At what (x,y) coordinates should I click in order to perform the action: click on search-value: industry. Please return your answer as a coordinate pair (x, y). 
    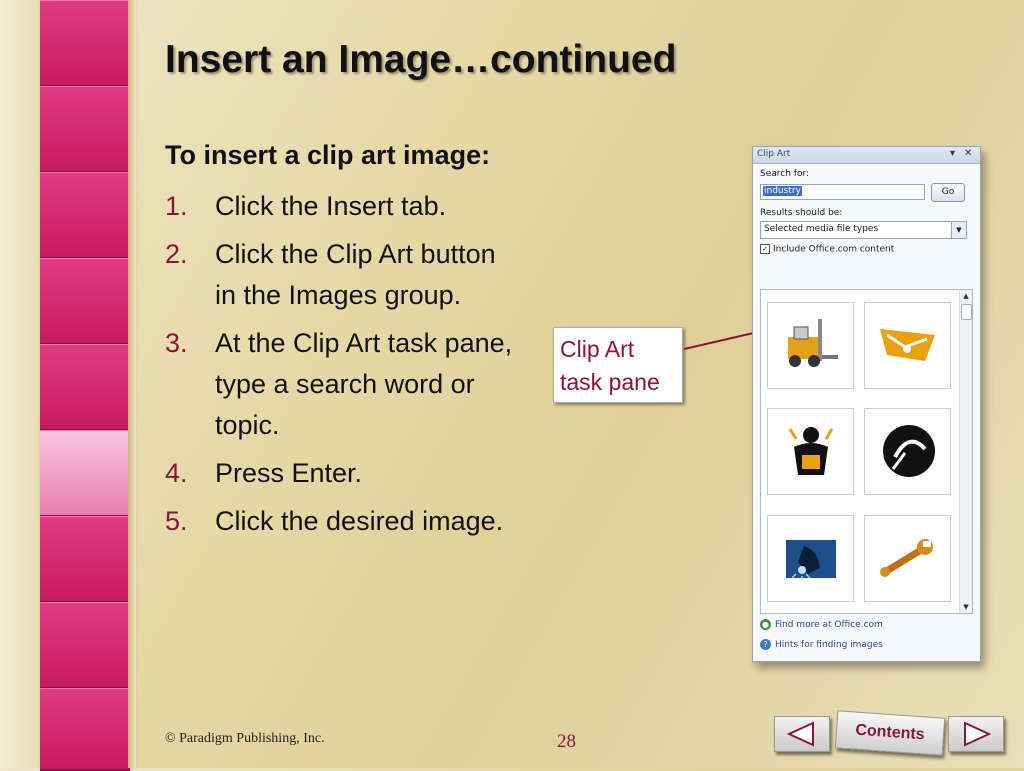
    Looking at the image, I should click on (782, 191).